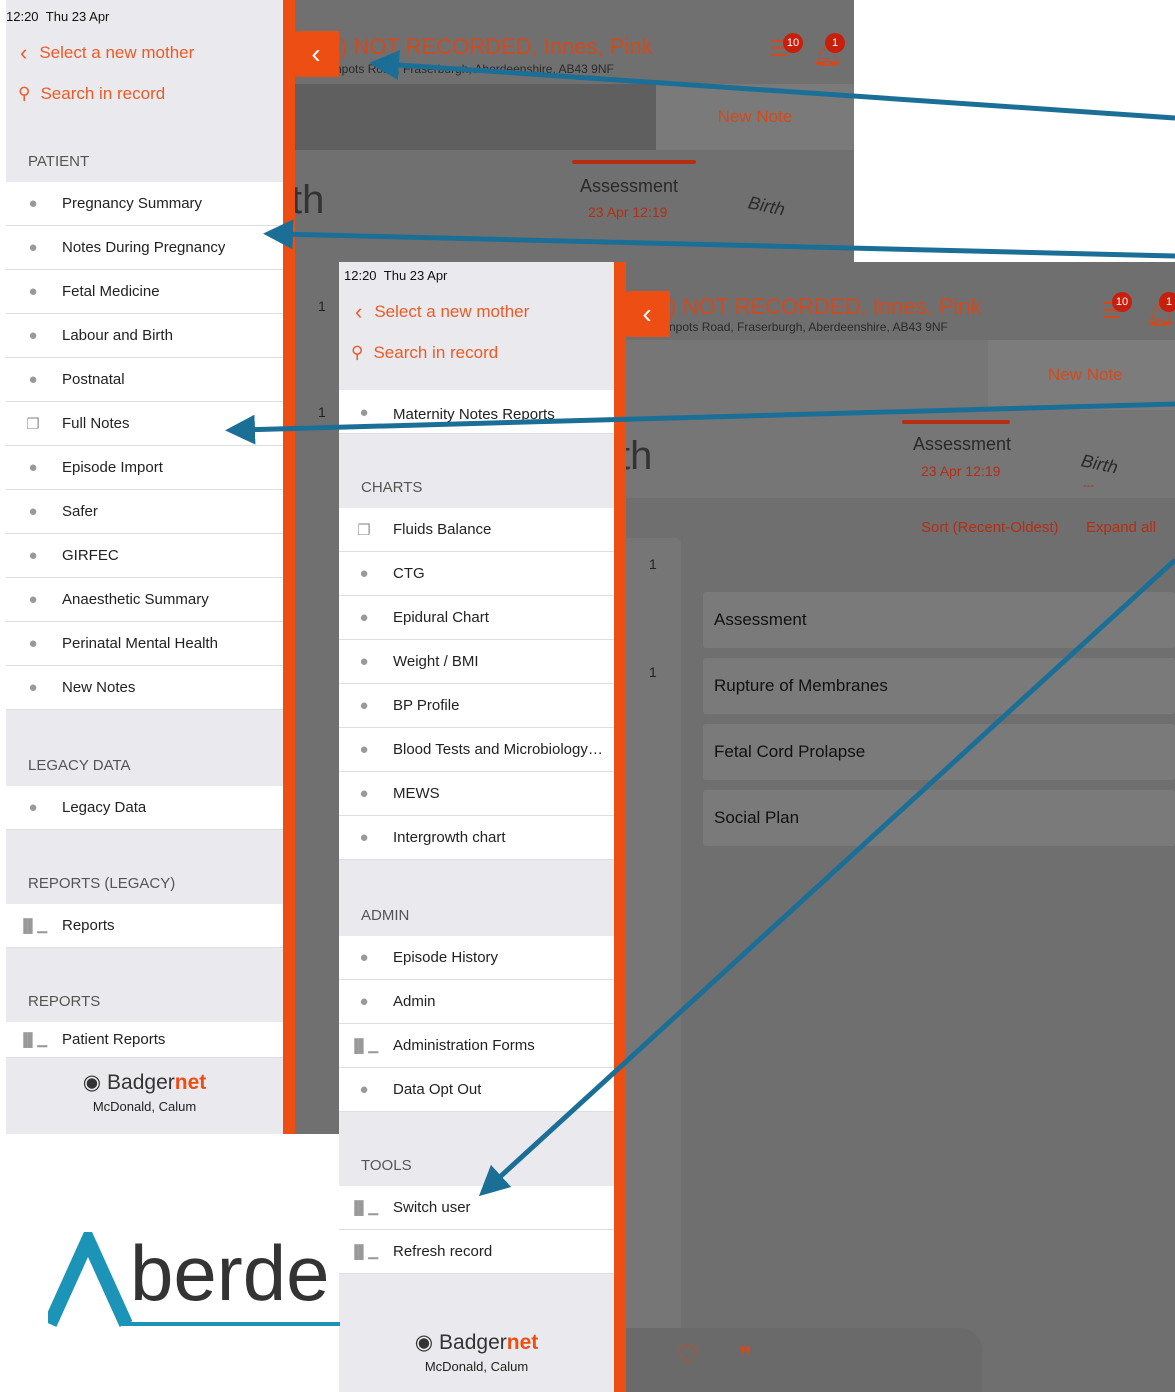  I want to click on arrow-to-full-notes, so click(700, 423).